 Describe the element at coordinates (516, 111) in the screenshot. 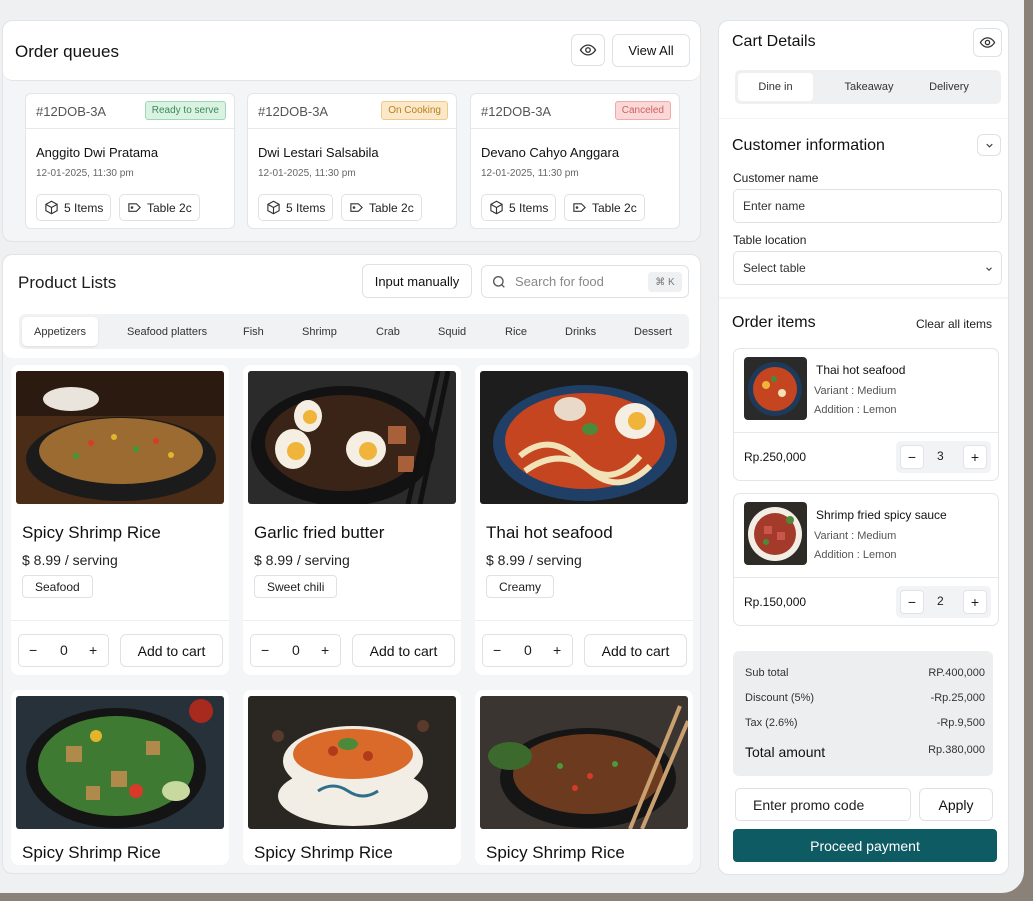

I see `order-code: #12DOB-3A` at that location.